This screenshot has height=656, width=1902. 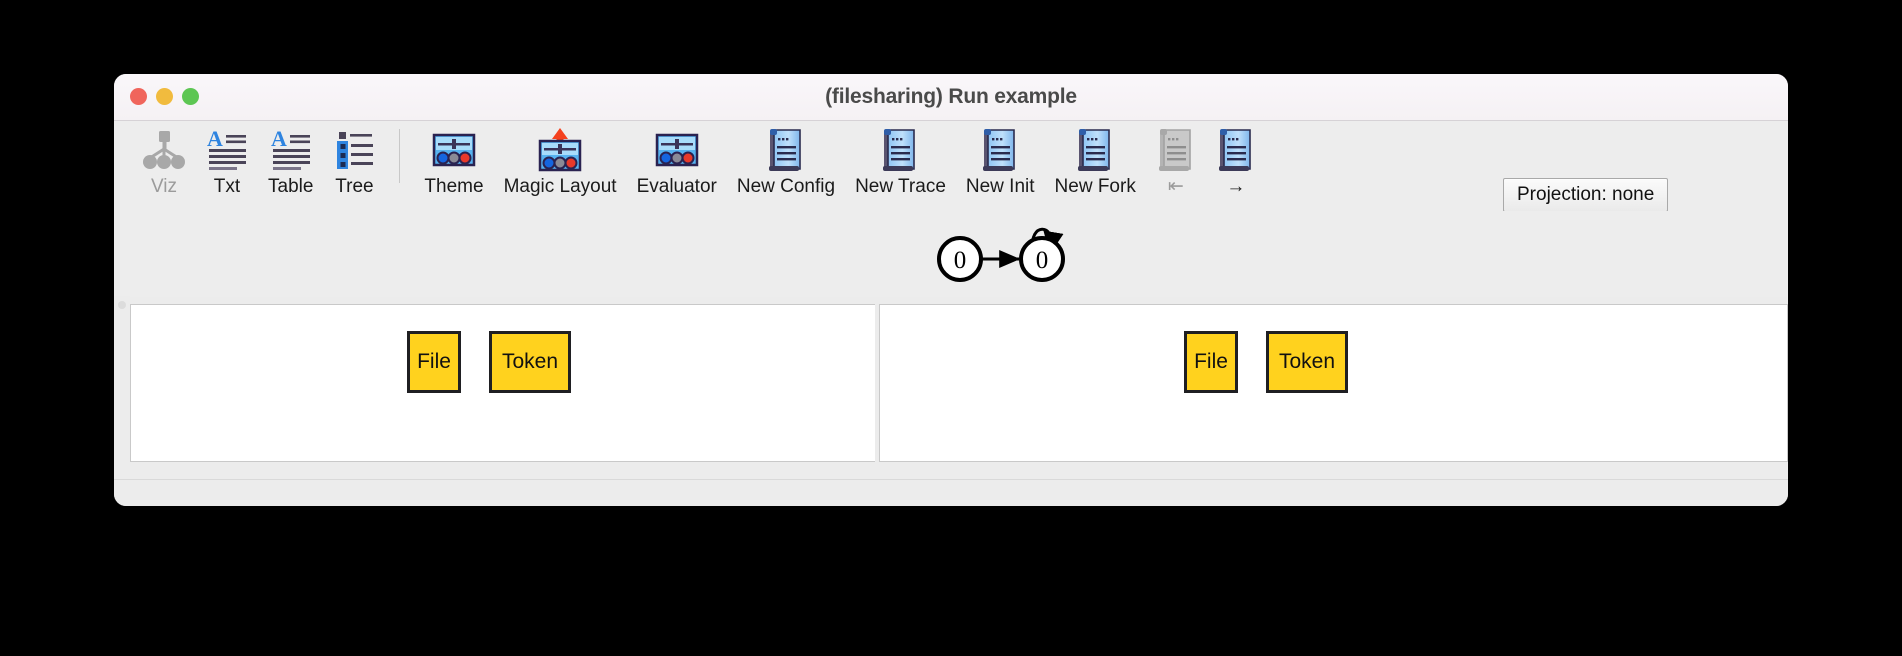 What do you see at coordinates (1014, 251) in the screenshot?
I see `state-graph: 0 0` at bounding box center [1014, 251].